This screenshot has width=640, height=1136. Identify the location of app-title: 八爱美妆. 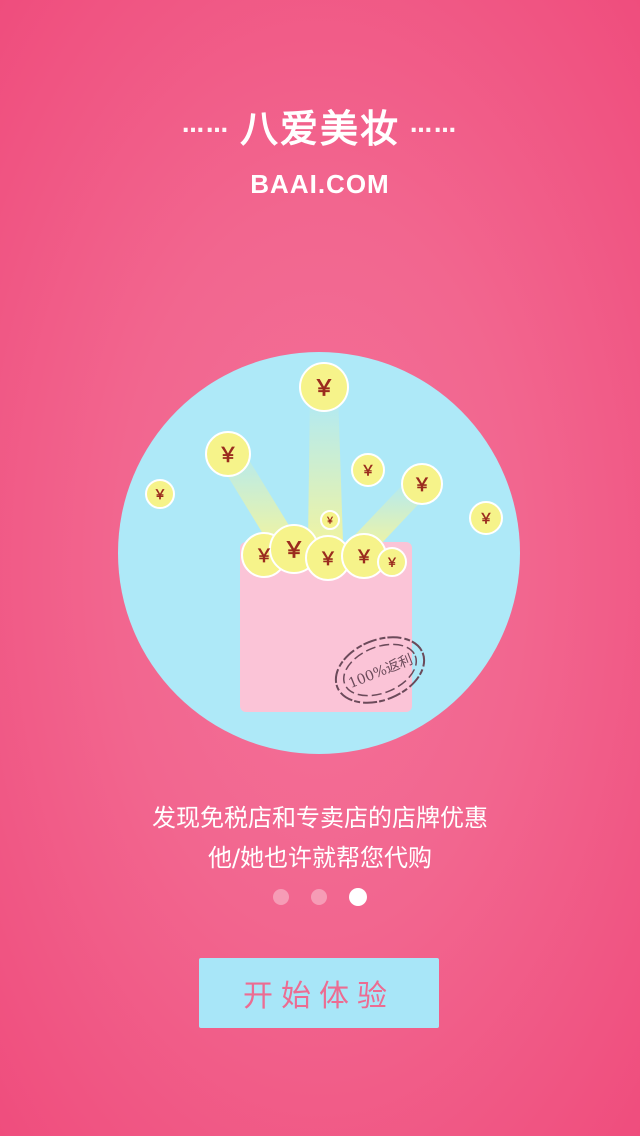
(319, 129).